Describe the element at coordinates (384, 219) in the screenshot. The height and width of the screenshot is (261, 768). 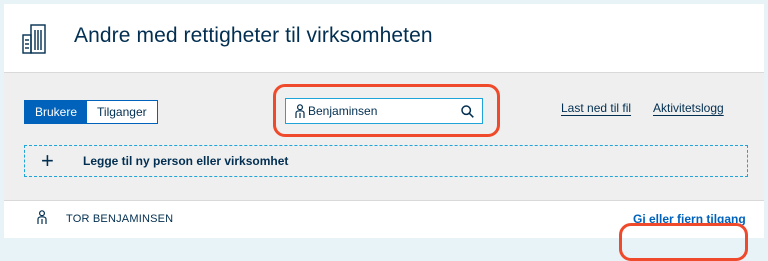
I see `table-row: TOR BENJAMINSEN Gi eller fjern tilgang` at that location.